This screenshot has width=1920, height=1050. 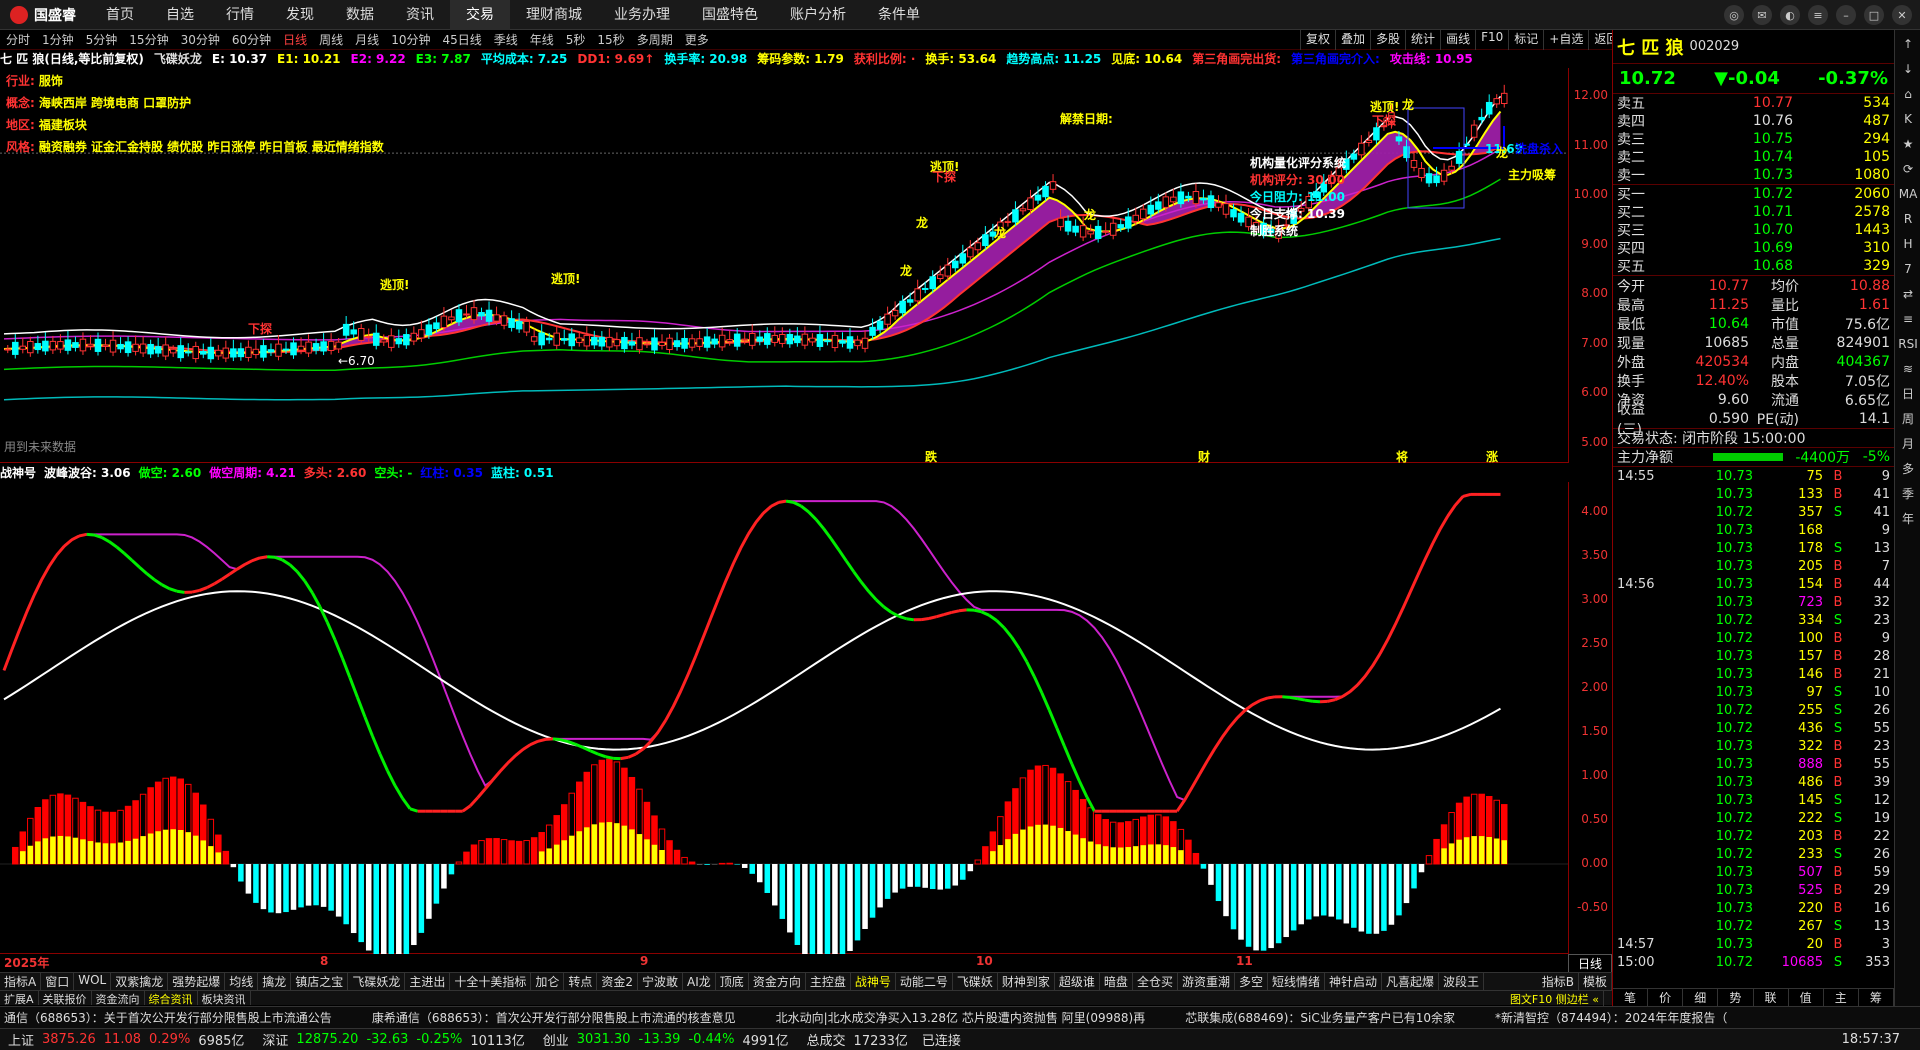 I want to click on sell-level: 卖四 10.76 487, so click(x=1753, y=121).